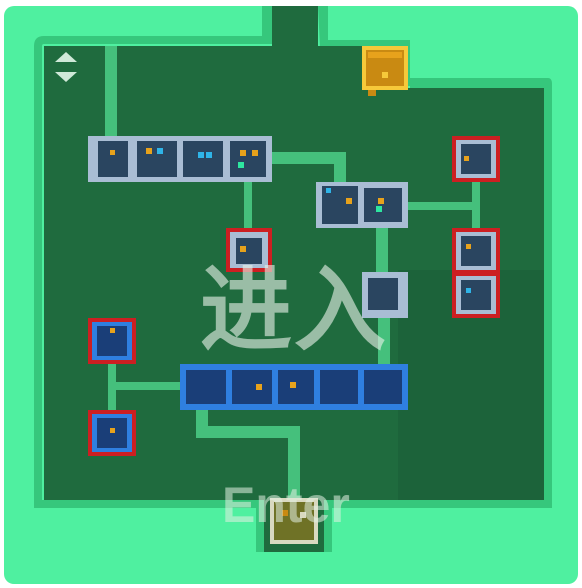  What do you see at coordinates (362, 205) in the screenshot?
I see `room-gray-pair` at bounding box center [362, 205].